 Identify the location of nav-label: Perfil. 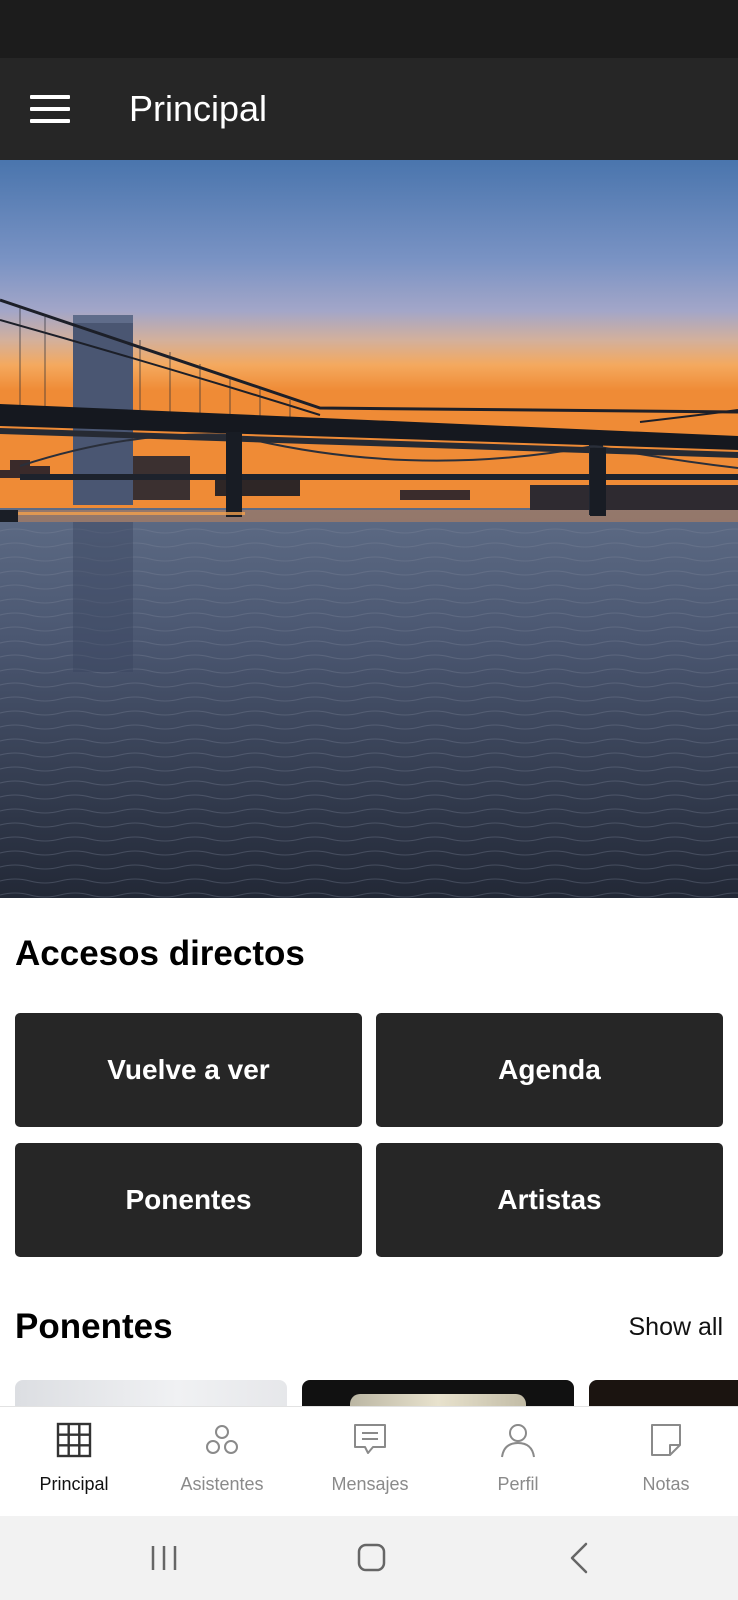
(518, 1484).